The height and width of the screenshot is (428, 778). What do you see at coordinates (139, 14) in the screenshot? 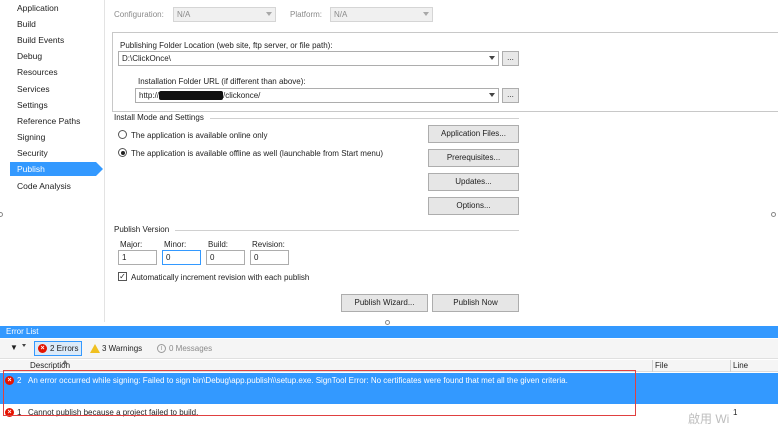
I see `configuration-label: Configuration:` at bounding box center [139, 14].